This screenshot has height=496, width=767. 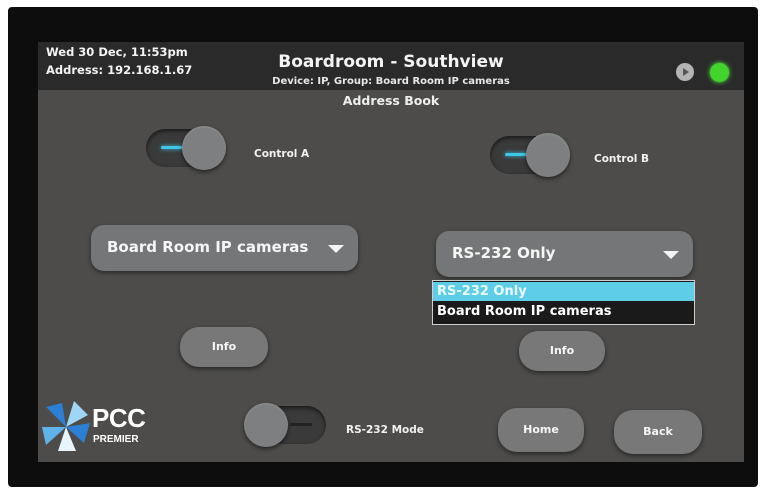 I want to click on rs232-mode-toggle, so click(x=285, y=425).